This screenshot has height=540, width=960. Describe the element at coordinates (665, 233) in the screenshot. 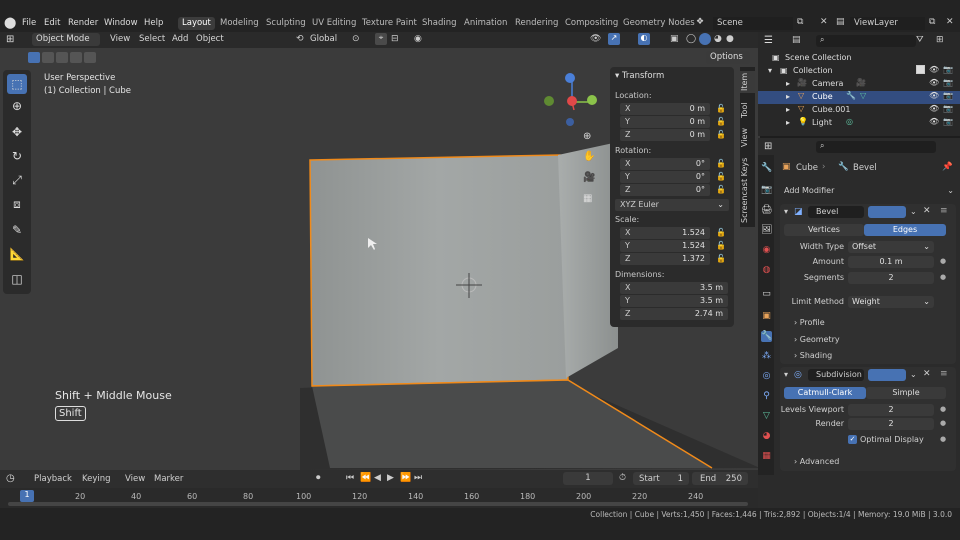

I see `scale-x-field: X 1.524` at that location.